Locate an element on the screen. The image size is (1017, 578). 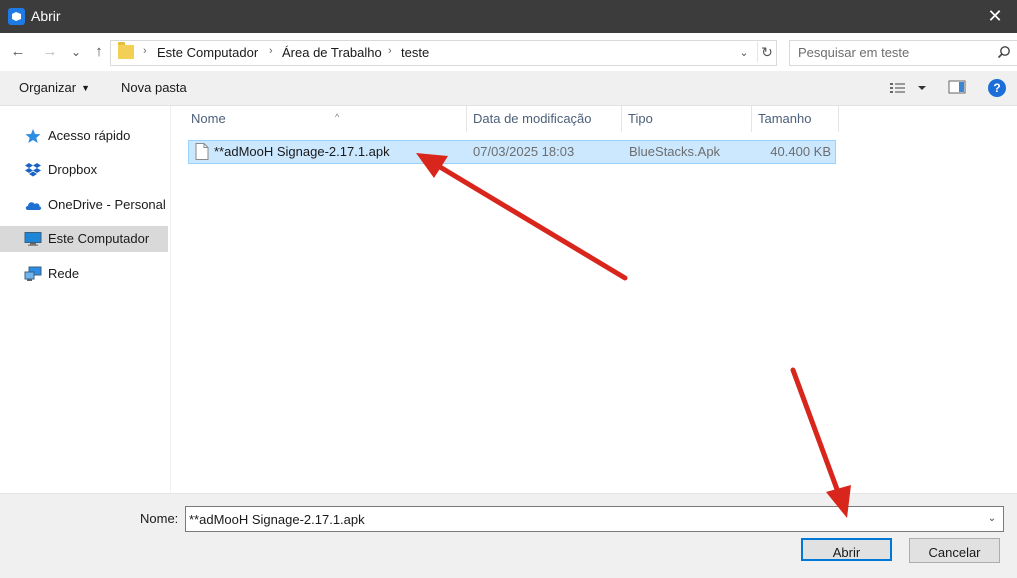
sort-ascending-icon: ^ is located at coordinates (337, 117).